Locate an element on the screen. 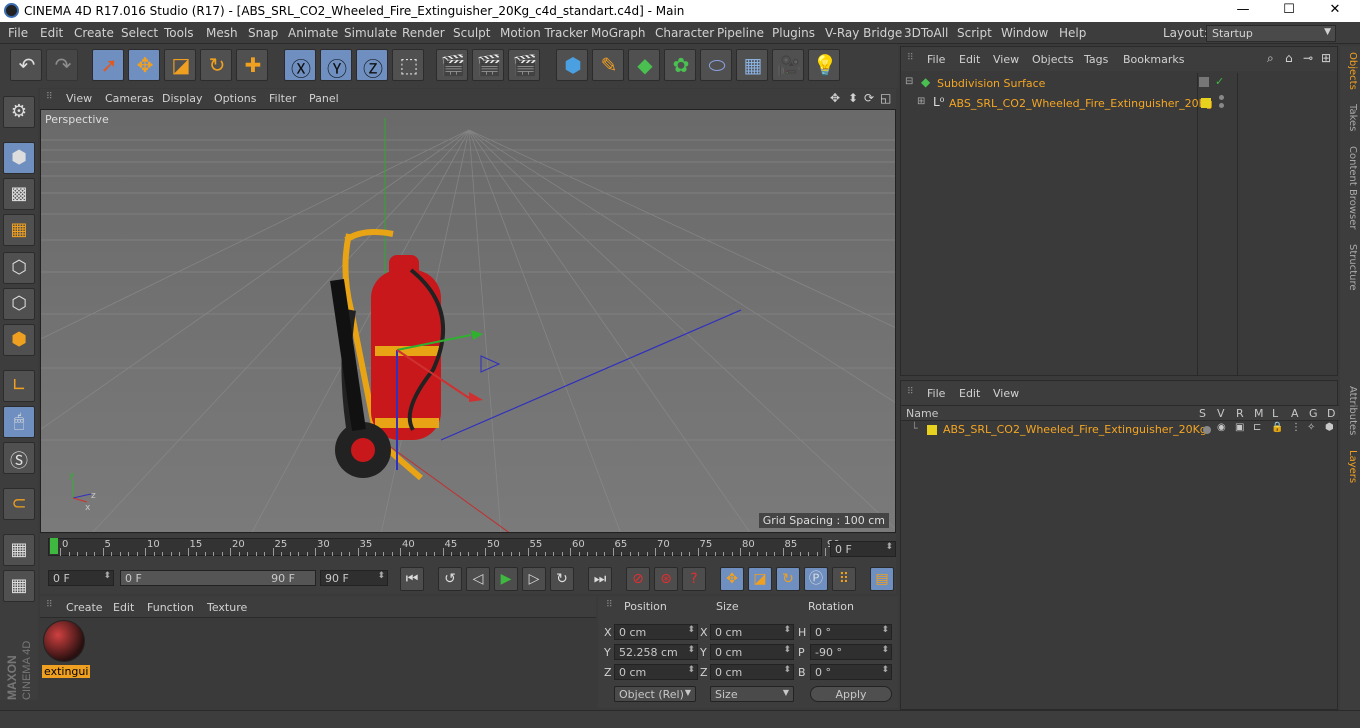 This screenshot has width=1360, height=728. menu-snap: Snap is located at coordinates (263, 33).